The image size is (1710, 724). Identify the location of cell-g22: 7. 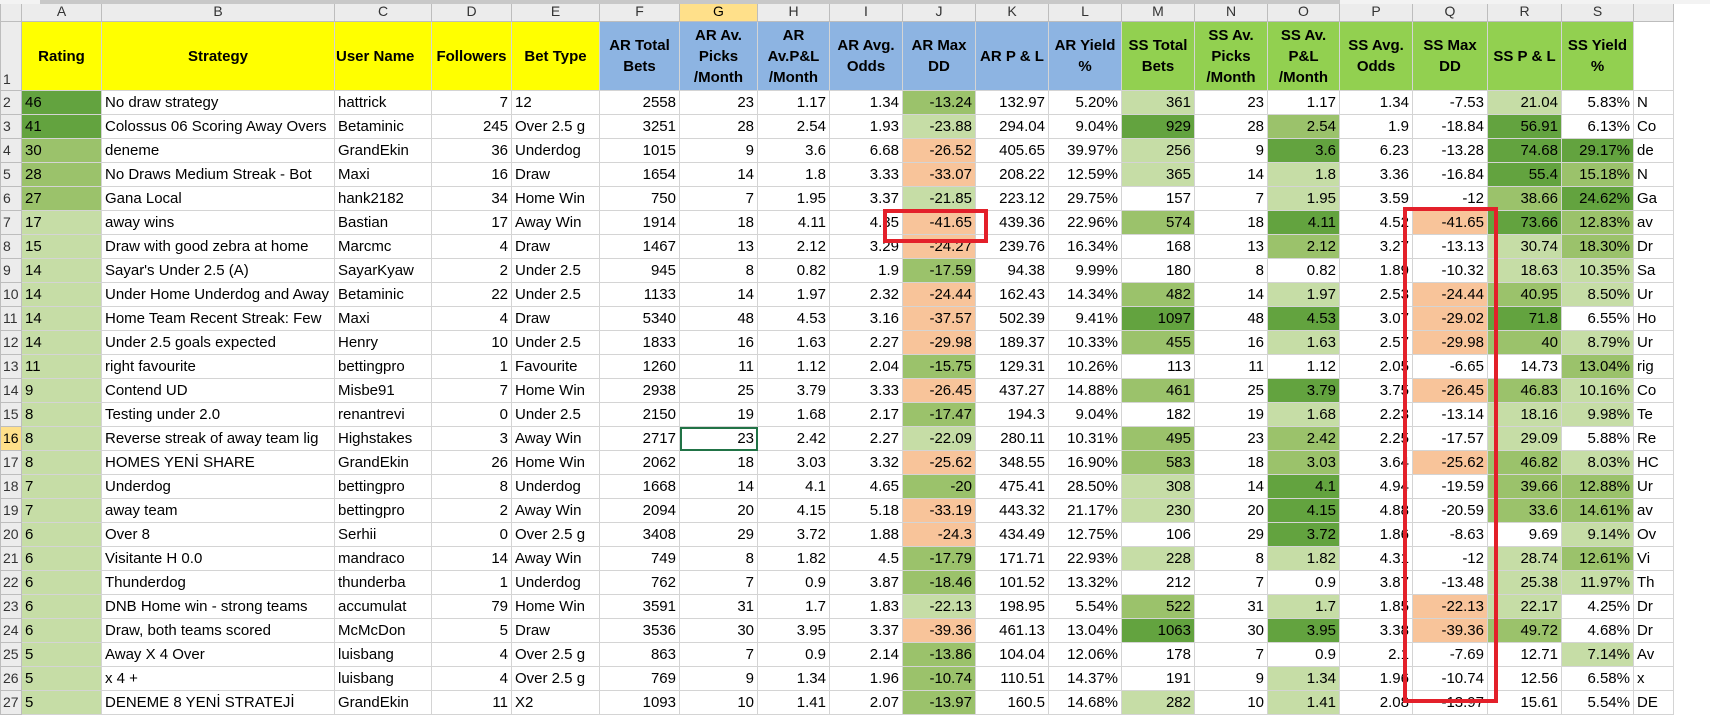
(718, 582).